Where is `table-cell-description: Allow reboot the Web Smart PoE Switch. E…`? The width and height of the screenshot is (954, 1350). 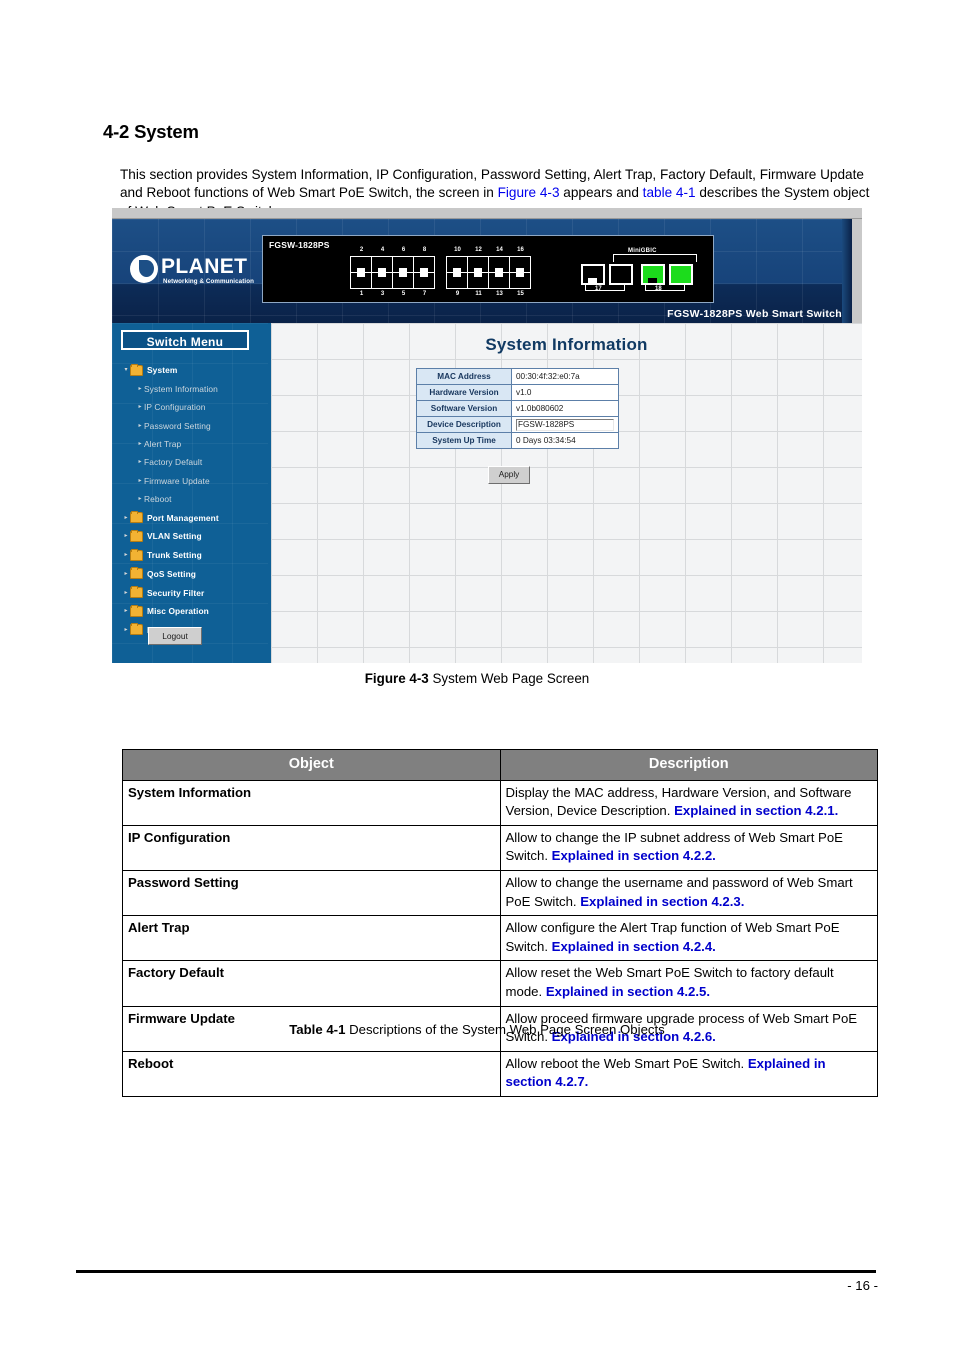
table-cell-description: Allow reboot the Web Smart PoE Switch. E… is located at coordinates (688, 1073).